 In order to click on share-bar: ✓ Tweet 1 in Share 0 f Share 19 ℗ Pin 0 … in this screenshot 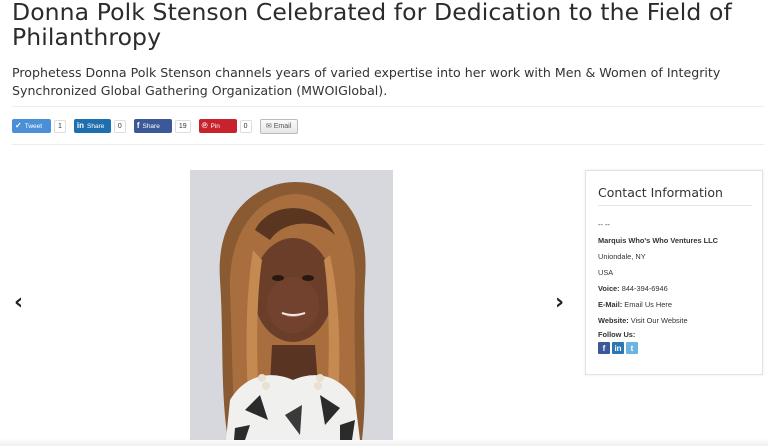, I will do `click(155, 126)`.